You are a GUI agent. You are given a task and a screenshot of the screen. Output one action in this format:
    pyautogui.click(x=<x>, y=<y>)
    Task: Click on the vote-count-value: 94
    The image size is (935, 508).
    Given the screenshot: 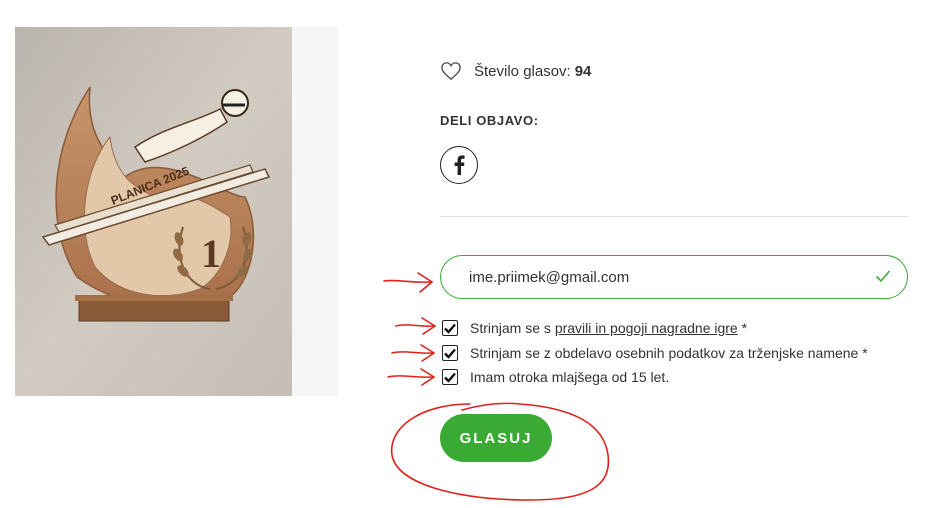 What is the action you would take?
    pyautogui.click(x=583, y=71)
    